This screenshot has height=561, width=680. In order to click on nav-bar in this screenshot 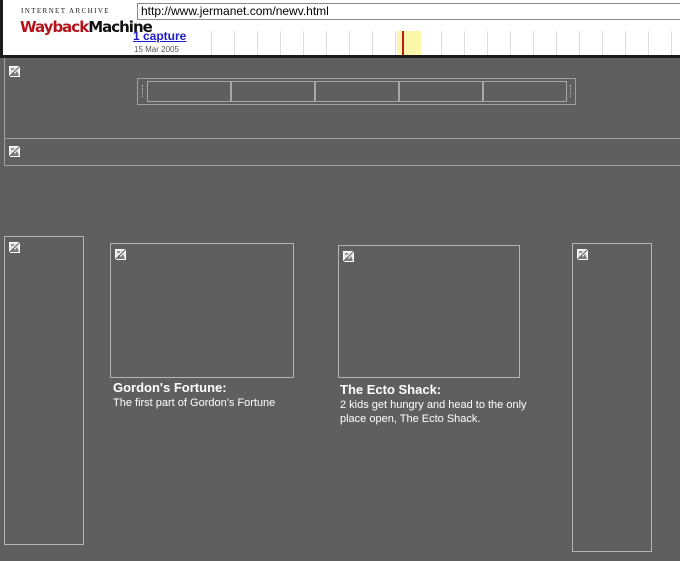, I will do `click(356, 91)`.